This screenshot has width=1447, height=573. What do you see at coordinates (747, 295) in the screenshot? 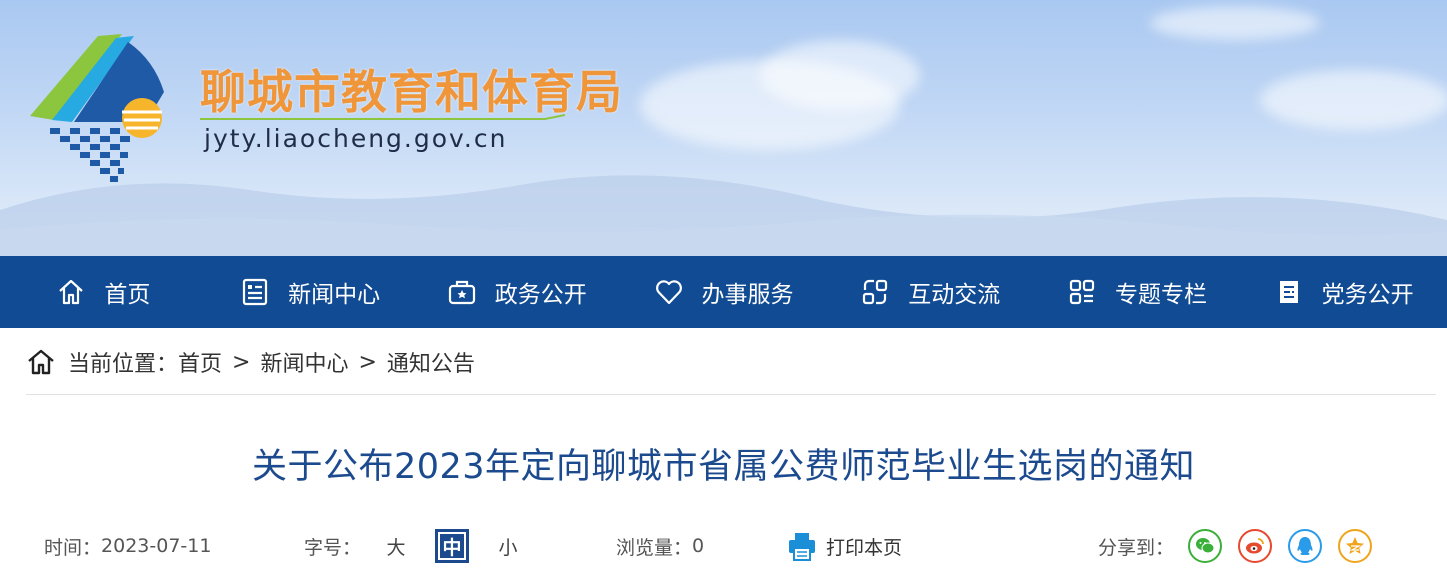
I see `nav-item-label: 办事服务` at bounding box center [747, 295].